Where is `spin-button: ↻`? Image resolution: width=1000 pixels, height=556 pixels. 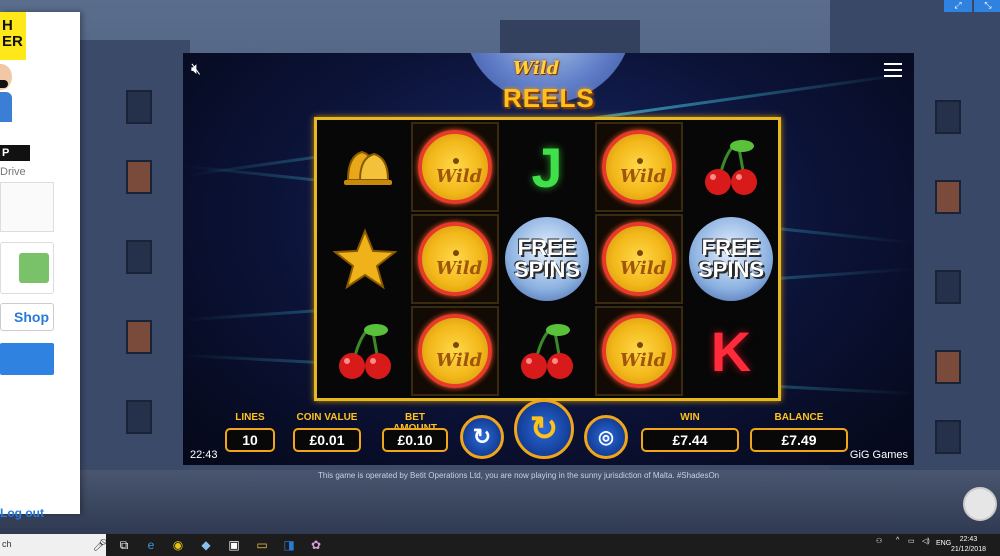
spin-button: ↻ is located at coordinates (544, 429).